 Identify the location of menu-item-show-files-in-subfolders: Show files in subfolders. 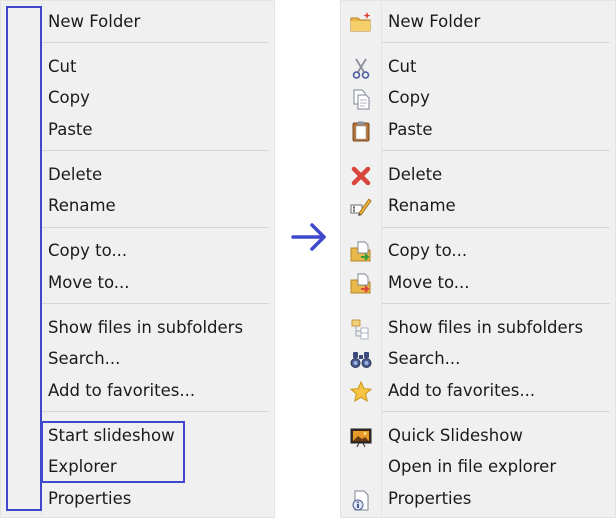
(478, 328).